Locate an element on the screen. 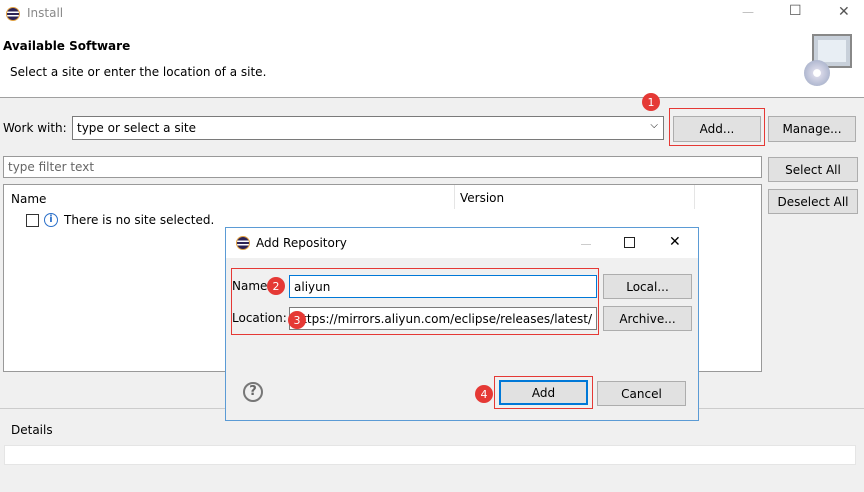 The width and height of the screenshot is (864, 492). no-site-message: There is no site selected. is located at coordinates (139, 220).